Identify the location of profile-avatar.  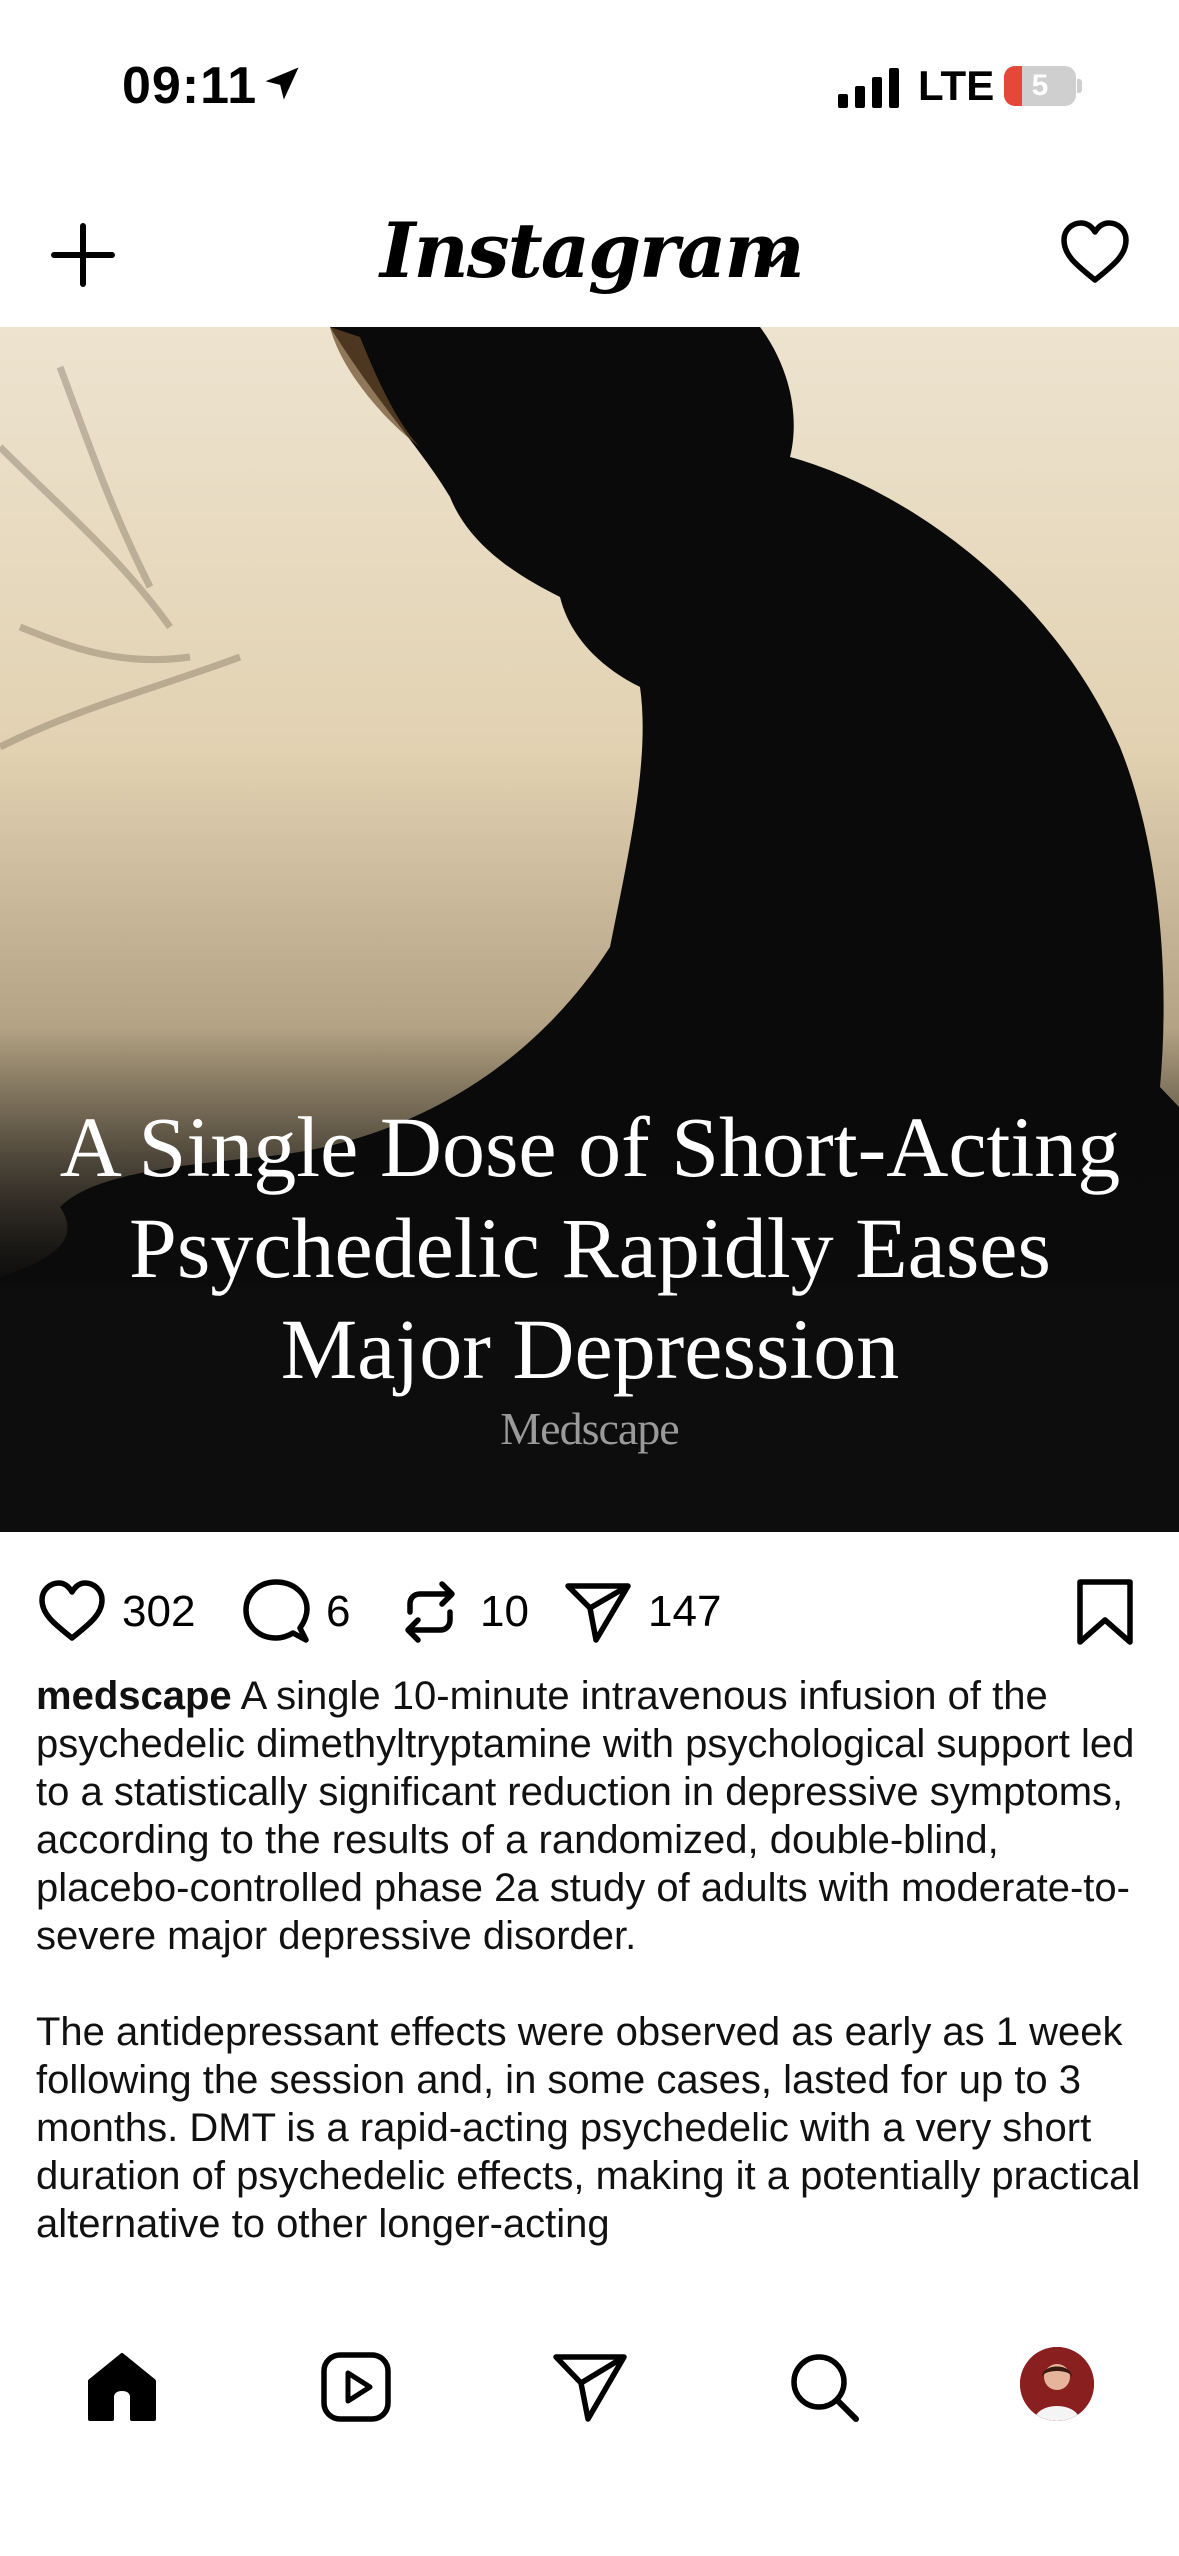
(1057, 2384).